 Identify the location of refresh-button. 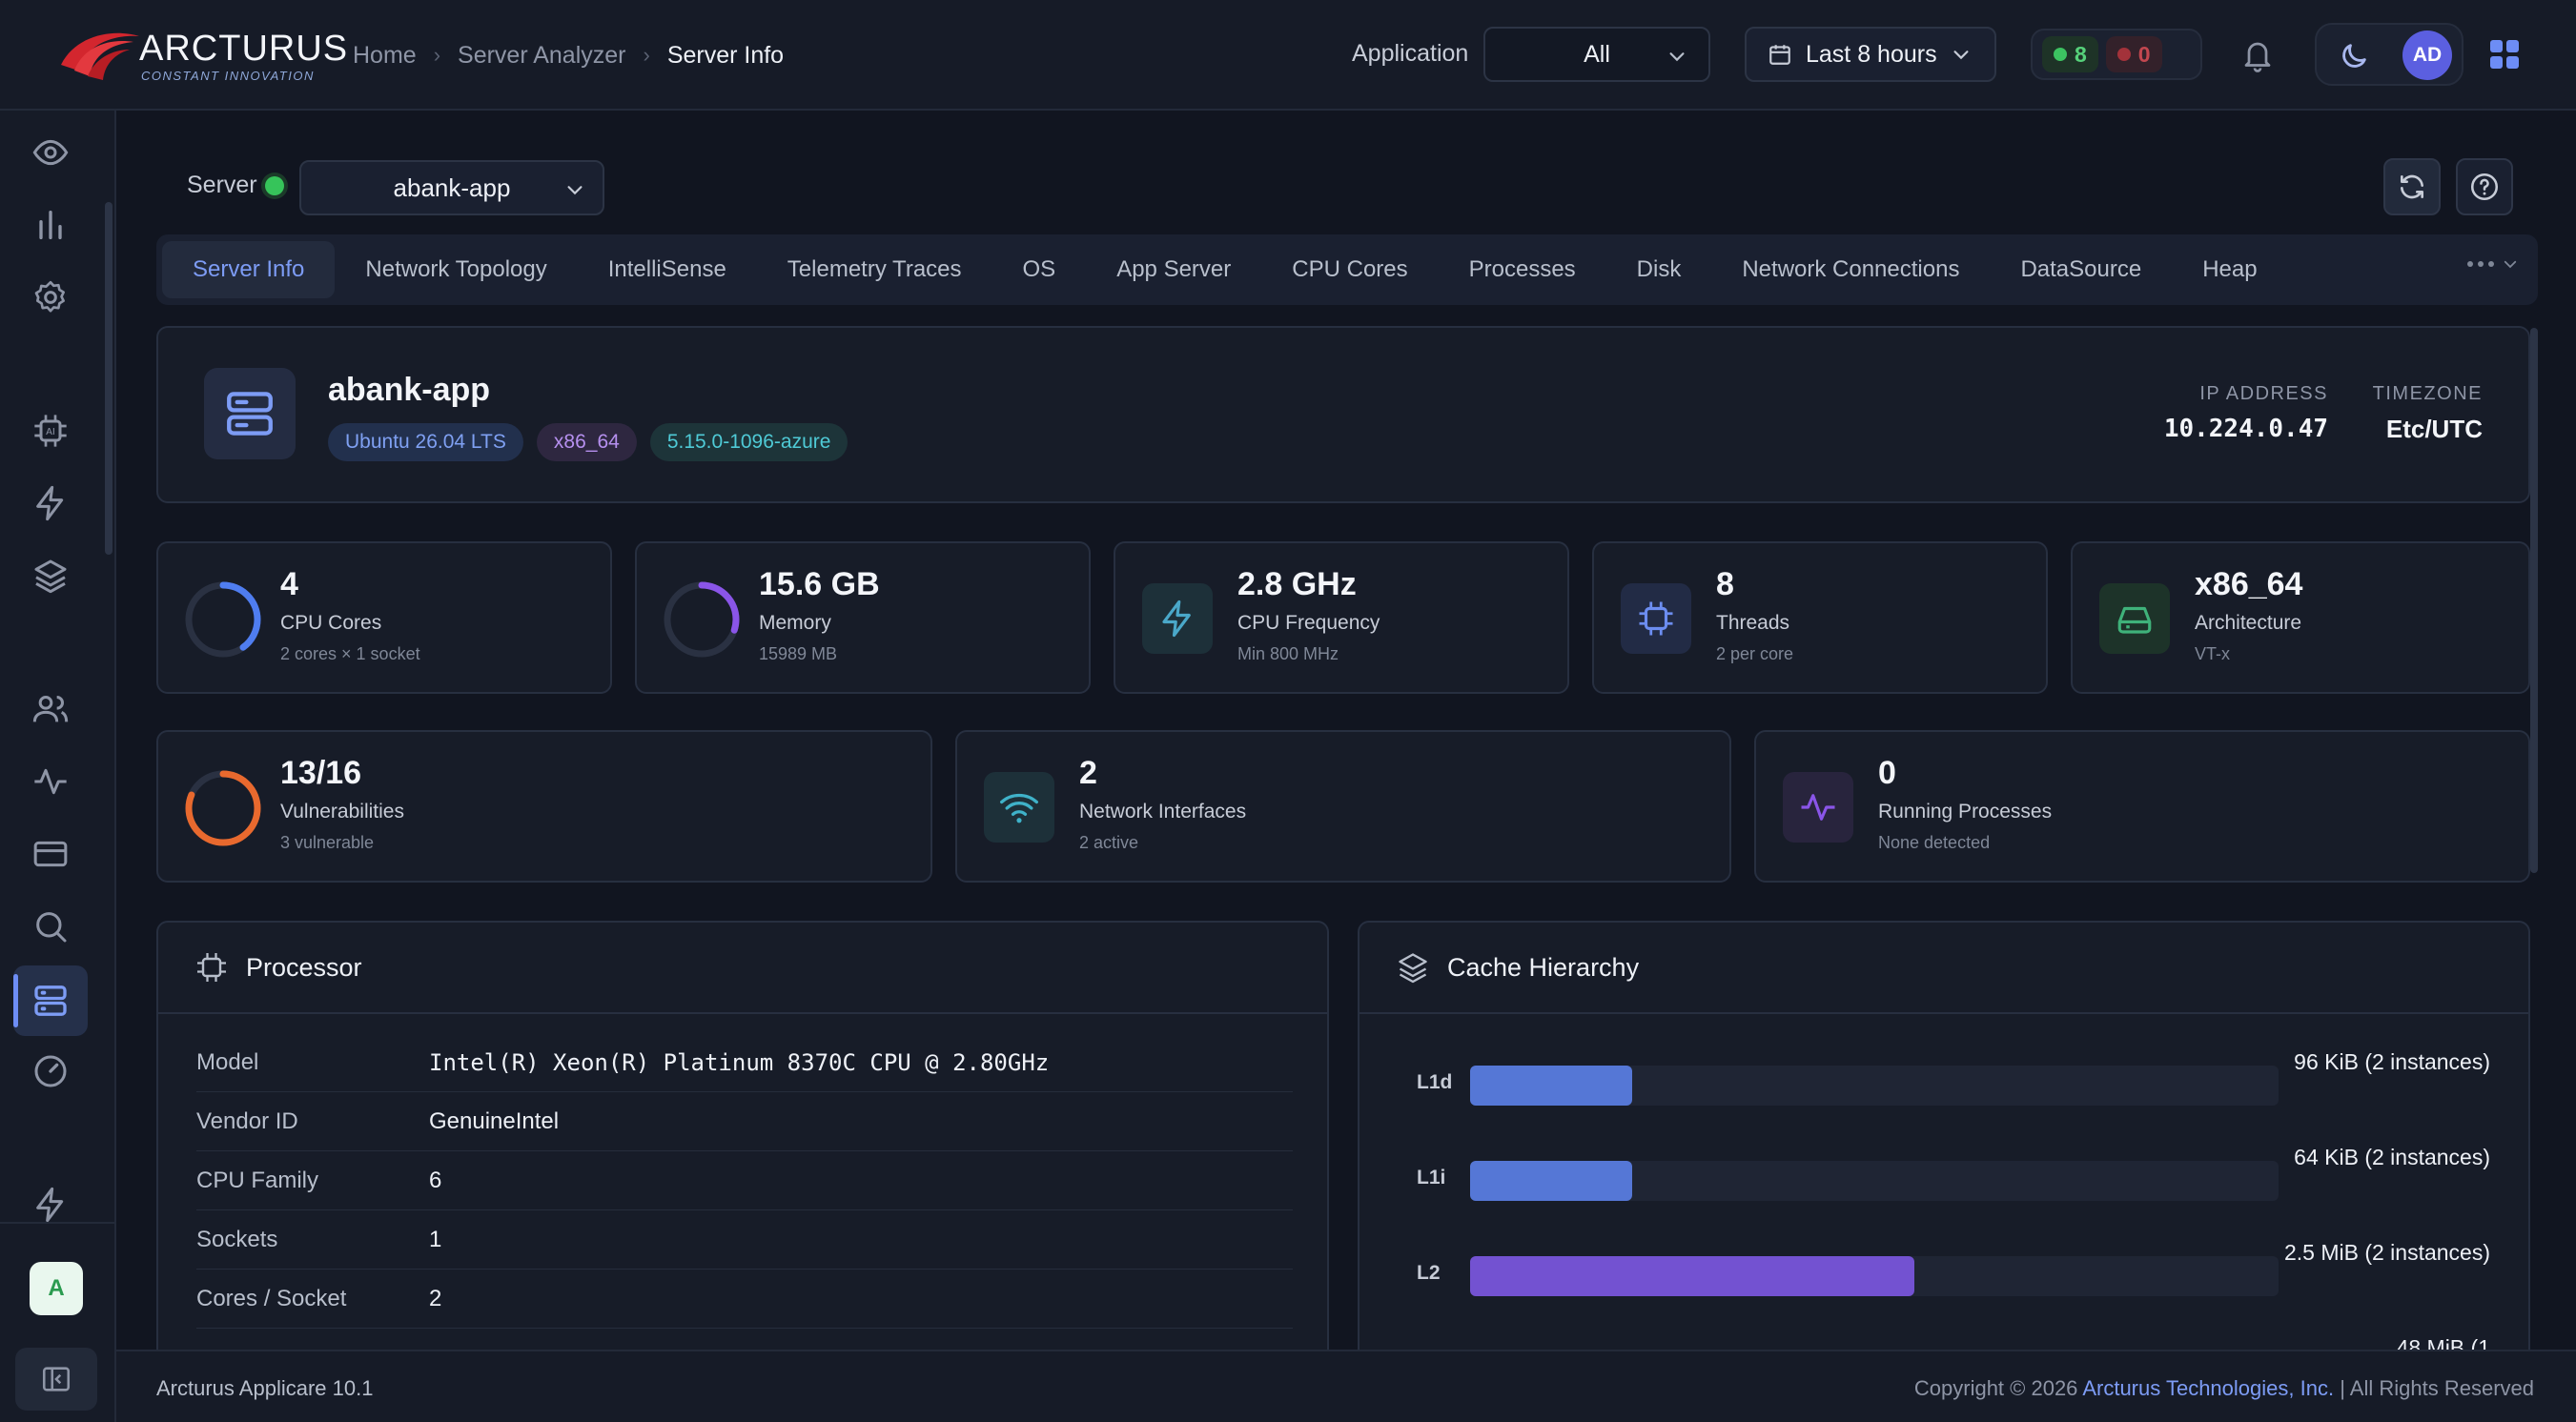
(2412, 186).